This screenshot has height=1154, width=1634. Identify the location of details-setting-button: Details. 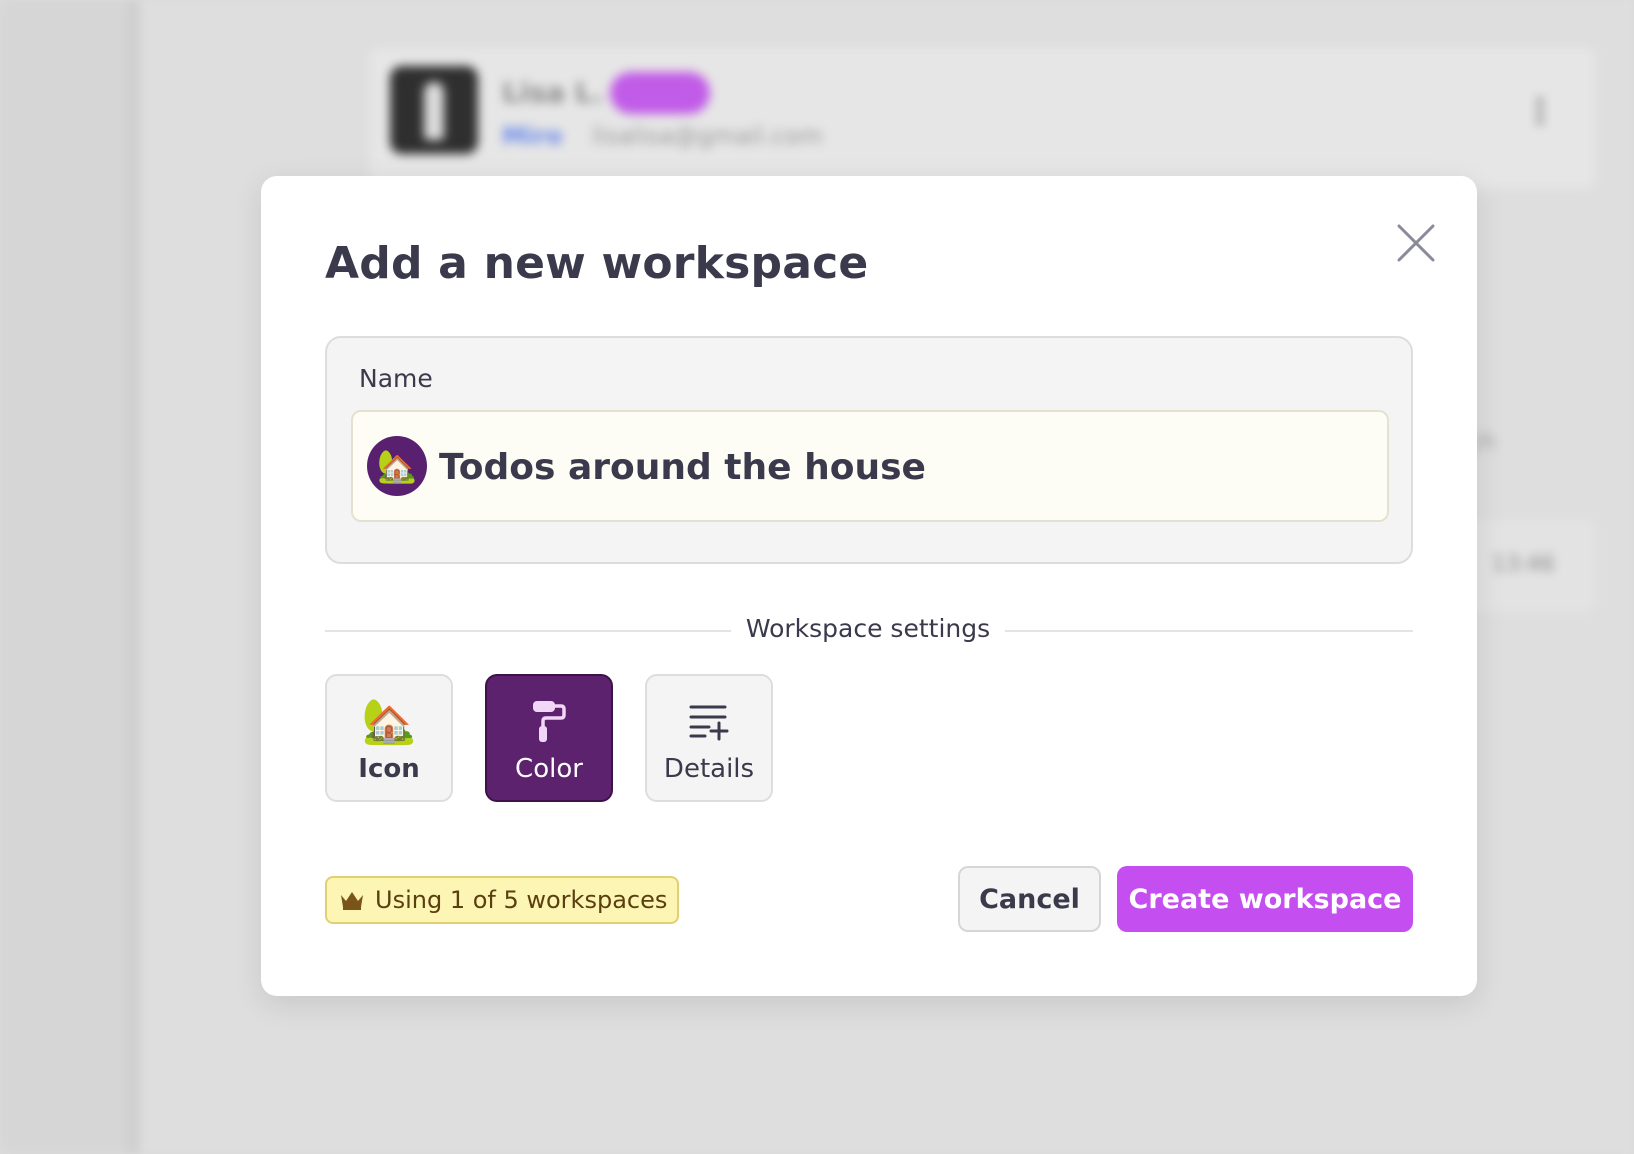
(709, 738).